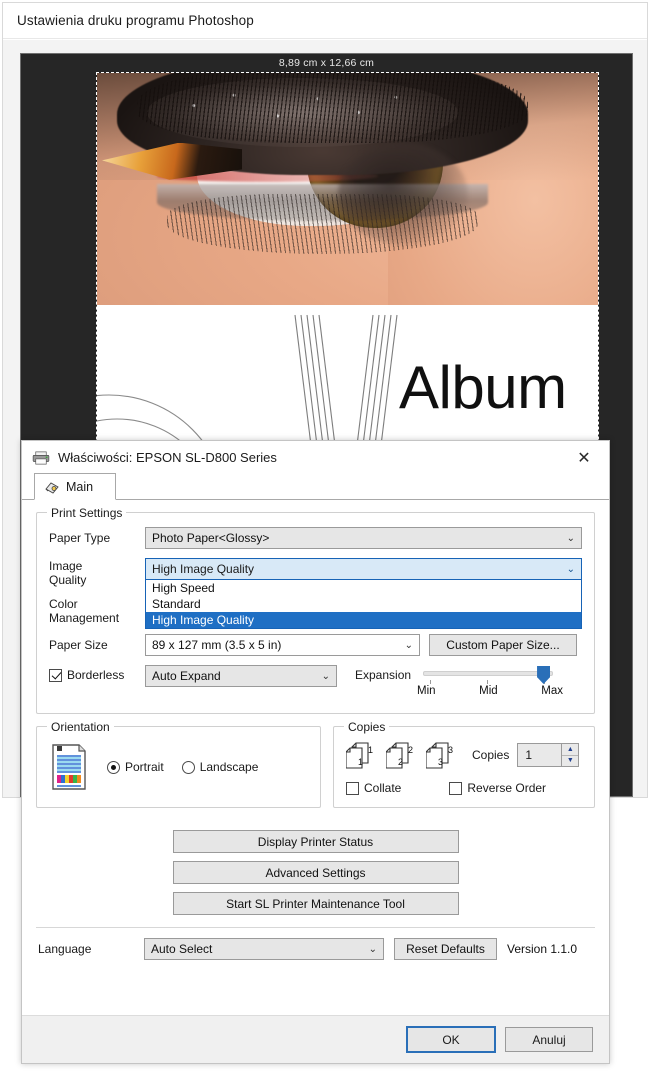 The width and height of the screenshot is (650, 1075). Describe the element at coordinates (359, 755) in the screenshot. I see `copies-page-icon-1: 1 1` at that location.